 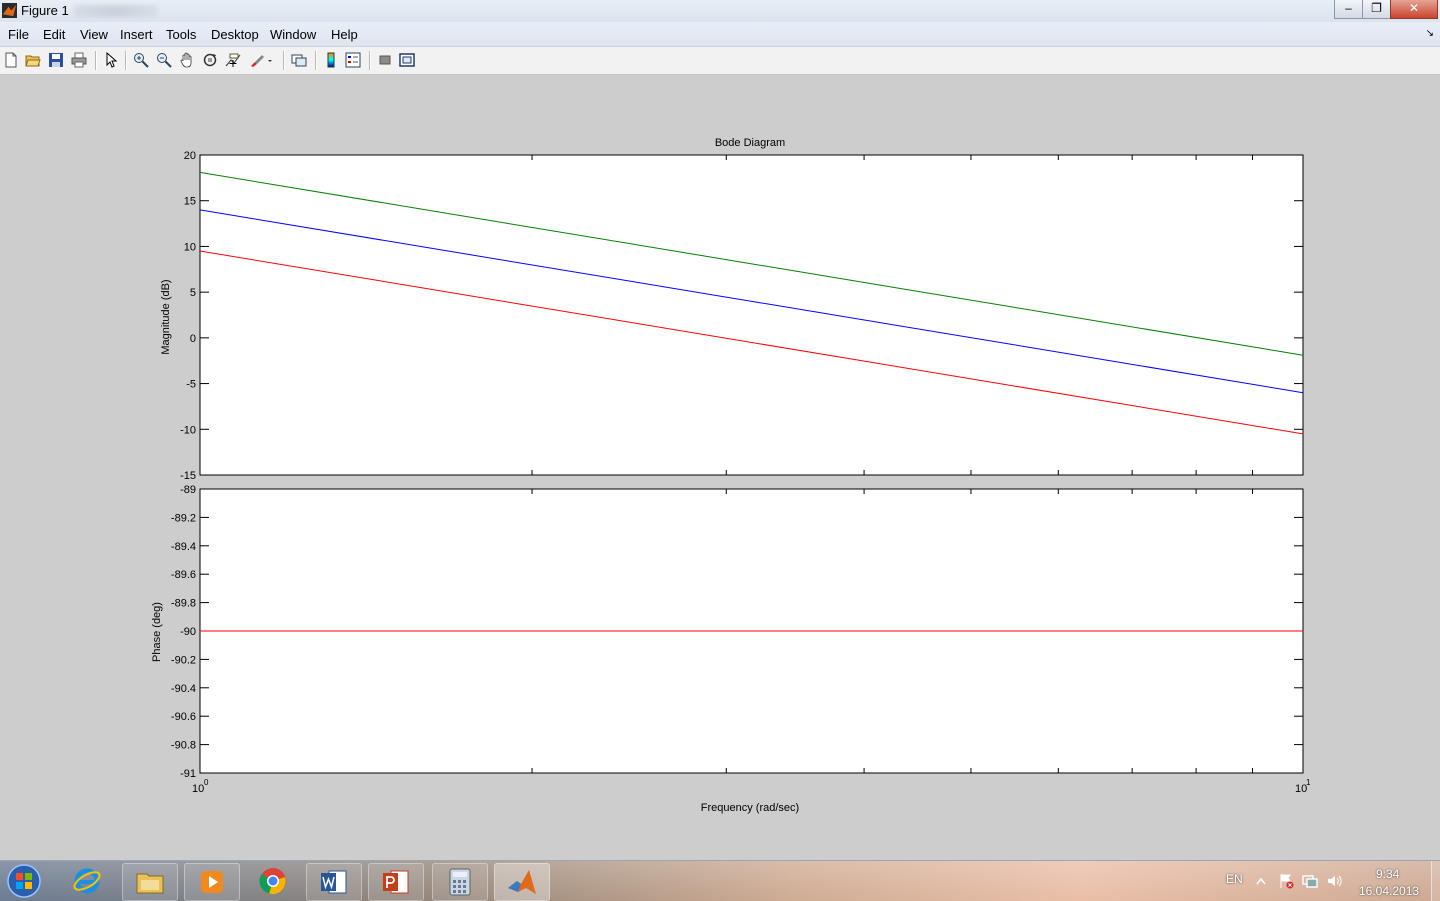 What do you see at coordinates (353, 60) in the screenshot?
I see `legend-icon` at bounding box center [353, 60].